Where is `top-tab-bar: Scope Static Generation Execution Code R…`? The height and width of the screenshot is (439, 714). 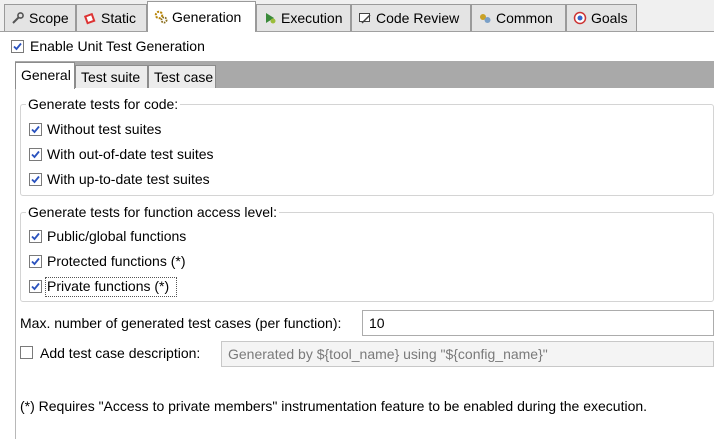 top-tab-bar: Scope Static Generation Execution Code R… is located at coordinates (357, 16).